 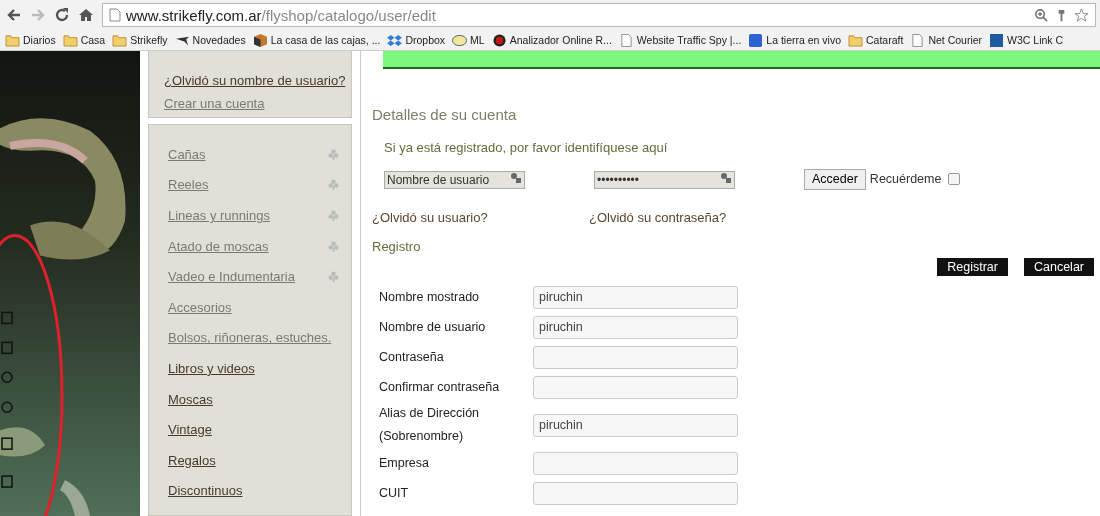 I want to click on field-label: Alias de Dirección (Sobrenombre), so click(x=430, y=425).